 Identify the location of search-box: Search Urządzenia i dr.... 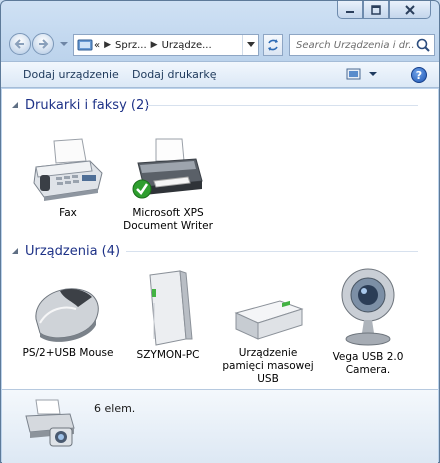
(362, 45).